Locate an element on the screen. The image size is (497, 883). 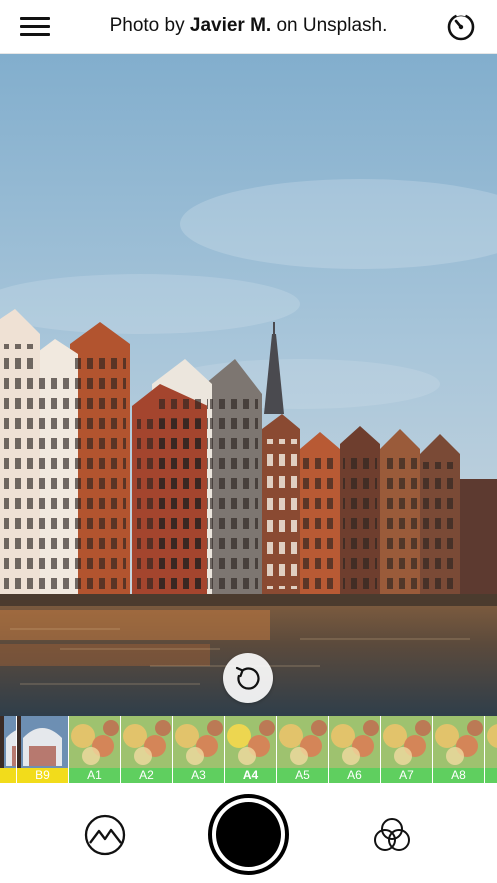
color-circles-icon is located at coordinates (392, 835).